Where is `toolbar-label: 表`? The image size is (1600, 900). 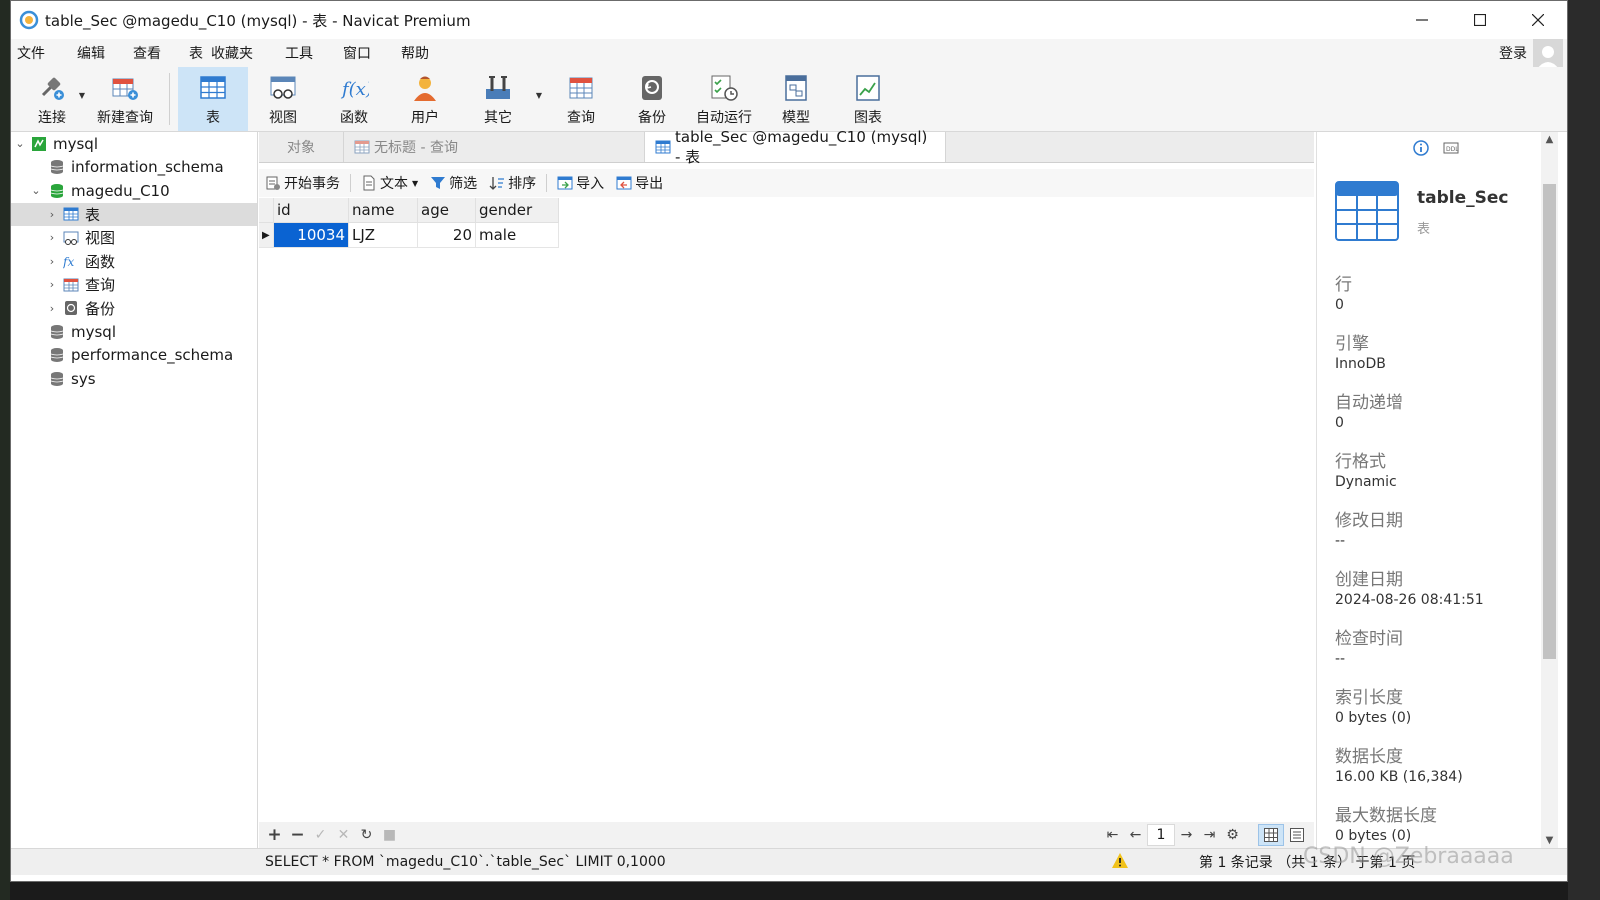
toolbar-label: 表 is located at coordinates (213, 118).